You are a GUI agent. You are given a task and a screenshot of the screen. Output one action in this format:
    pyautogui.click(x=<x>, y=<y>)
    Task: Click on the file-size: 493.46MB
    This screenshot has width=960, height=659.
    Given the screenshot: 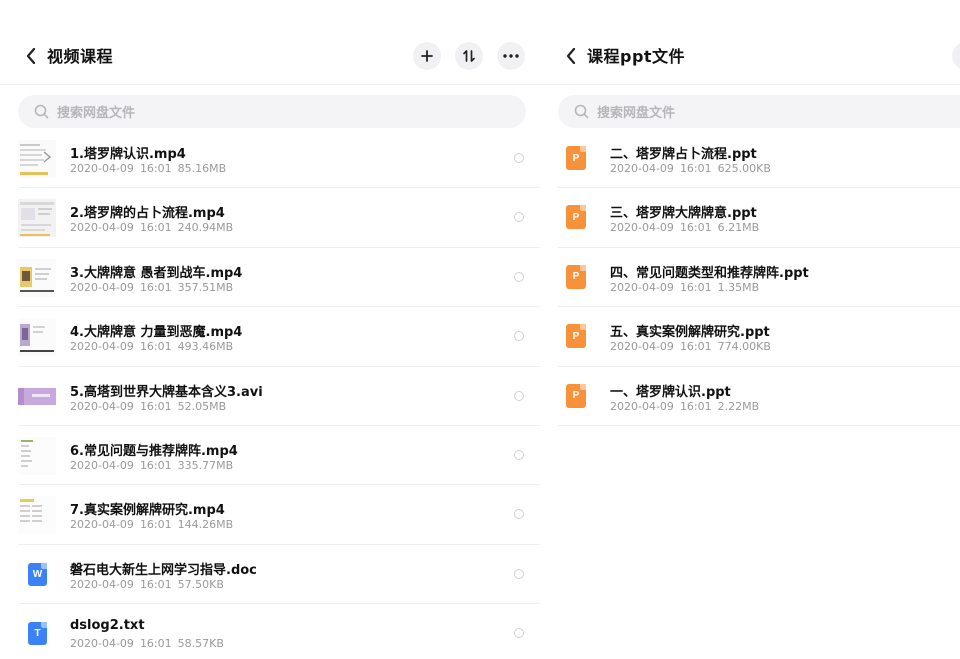 What is the action you would take?
    pyautogui.click(x=205, y=347)
    